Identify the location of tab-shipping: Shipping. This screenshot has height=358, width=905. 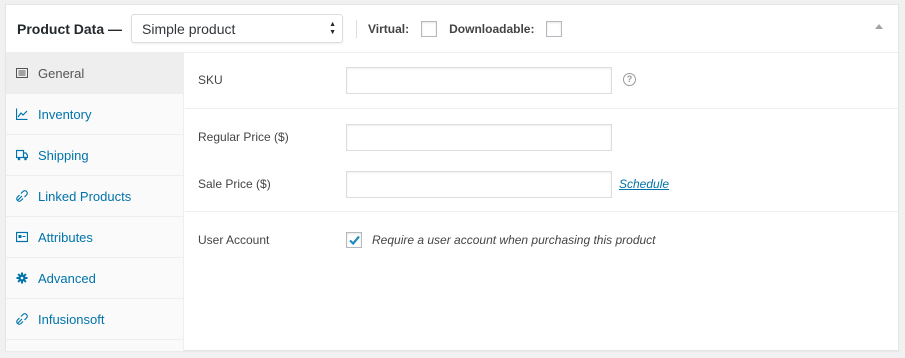
(94, 155).